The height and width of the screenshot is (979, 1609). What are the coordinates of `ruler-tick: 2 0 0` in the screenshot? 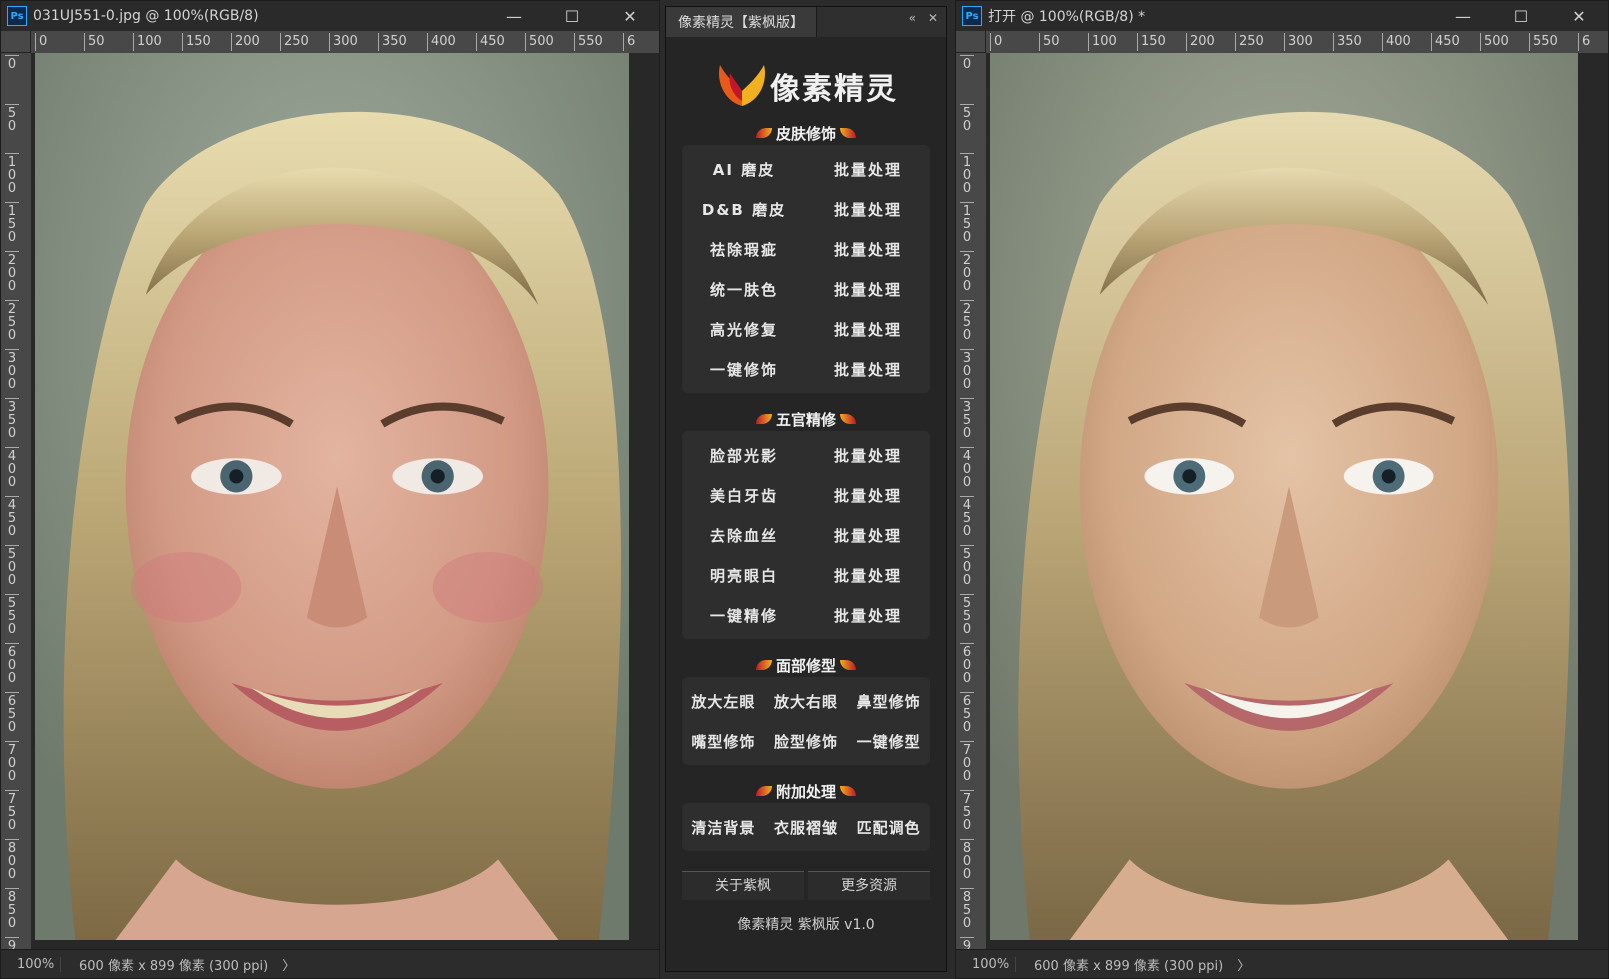 It's located at (12, 272).